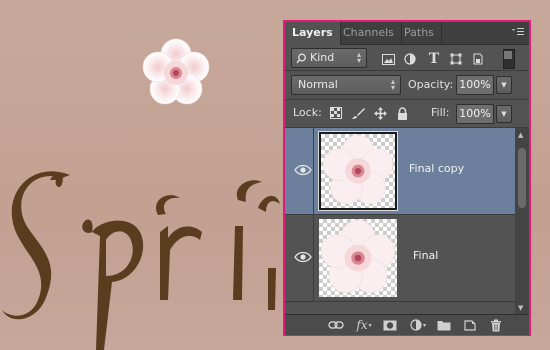 This screenshot has height=350, width=550. Describe the element at coordinates (437, 168) in the screenshot. I see `layer-name: Final copy` at that location.